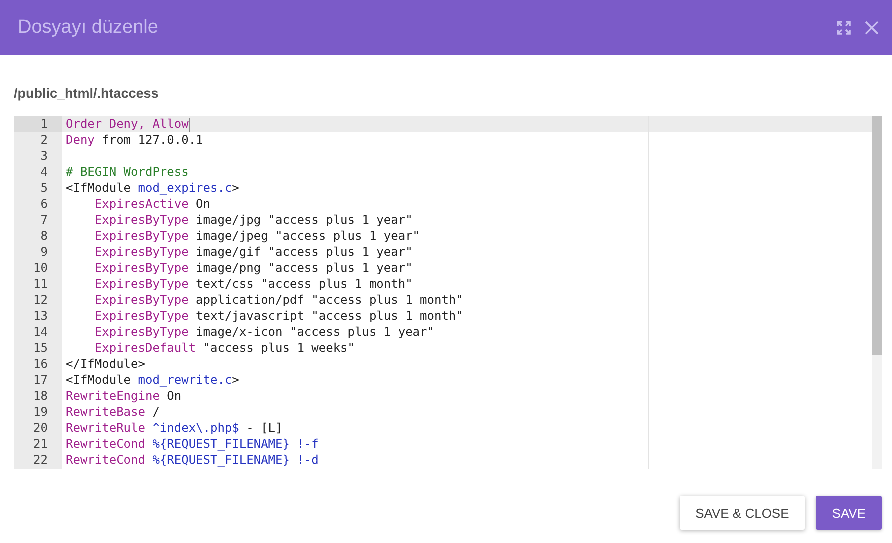  What do you see at coordinates (877, 292) in the screenshot?
I see `scrollbar` at bounding box center [877, 292].